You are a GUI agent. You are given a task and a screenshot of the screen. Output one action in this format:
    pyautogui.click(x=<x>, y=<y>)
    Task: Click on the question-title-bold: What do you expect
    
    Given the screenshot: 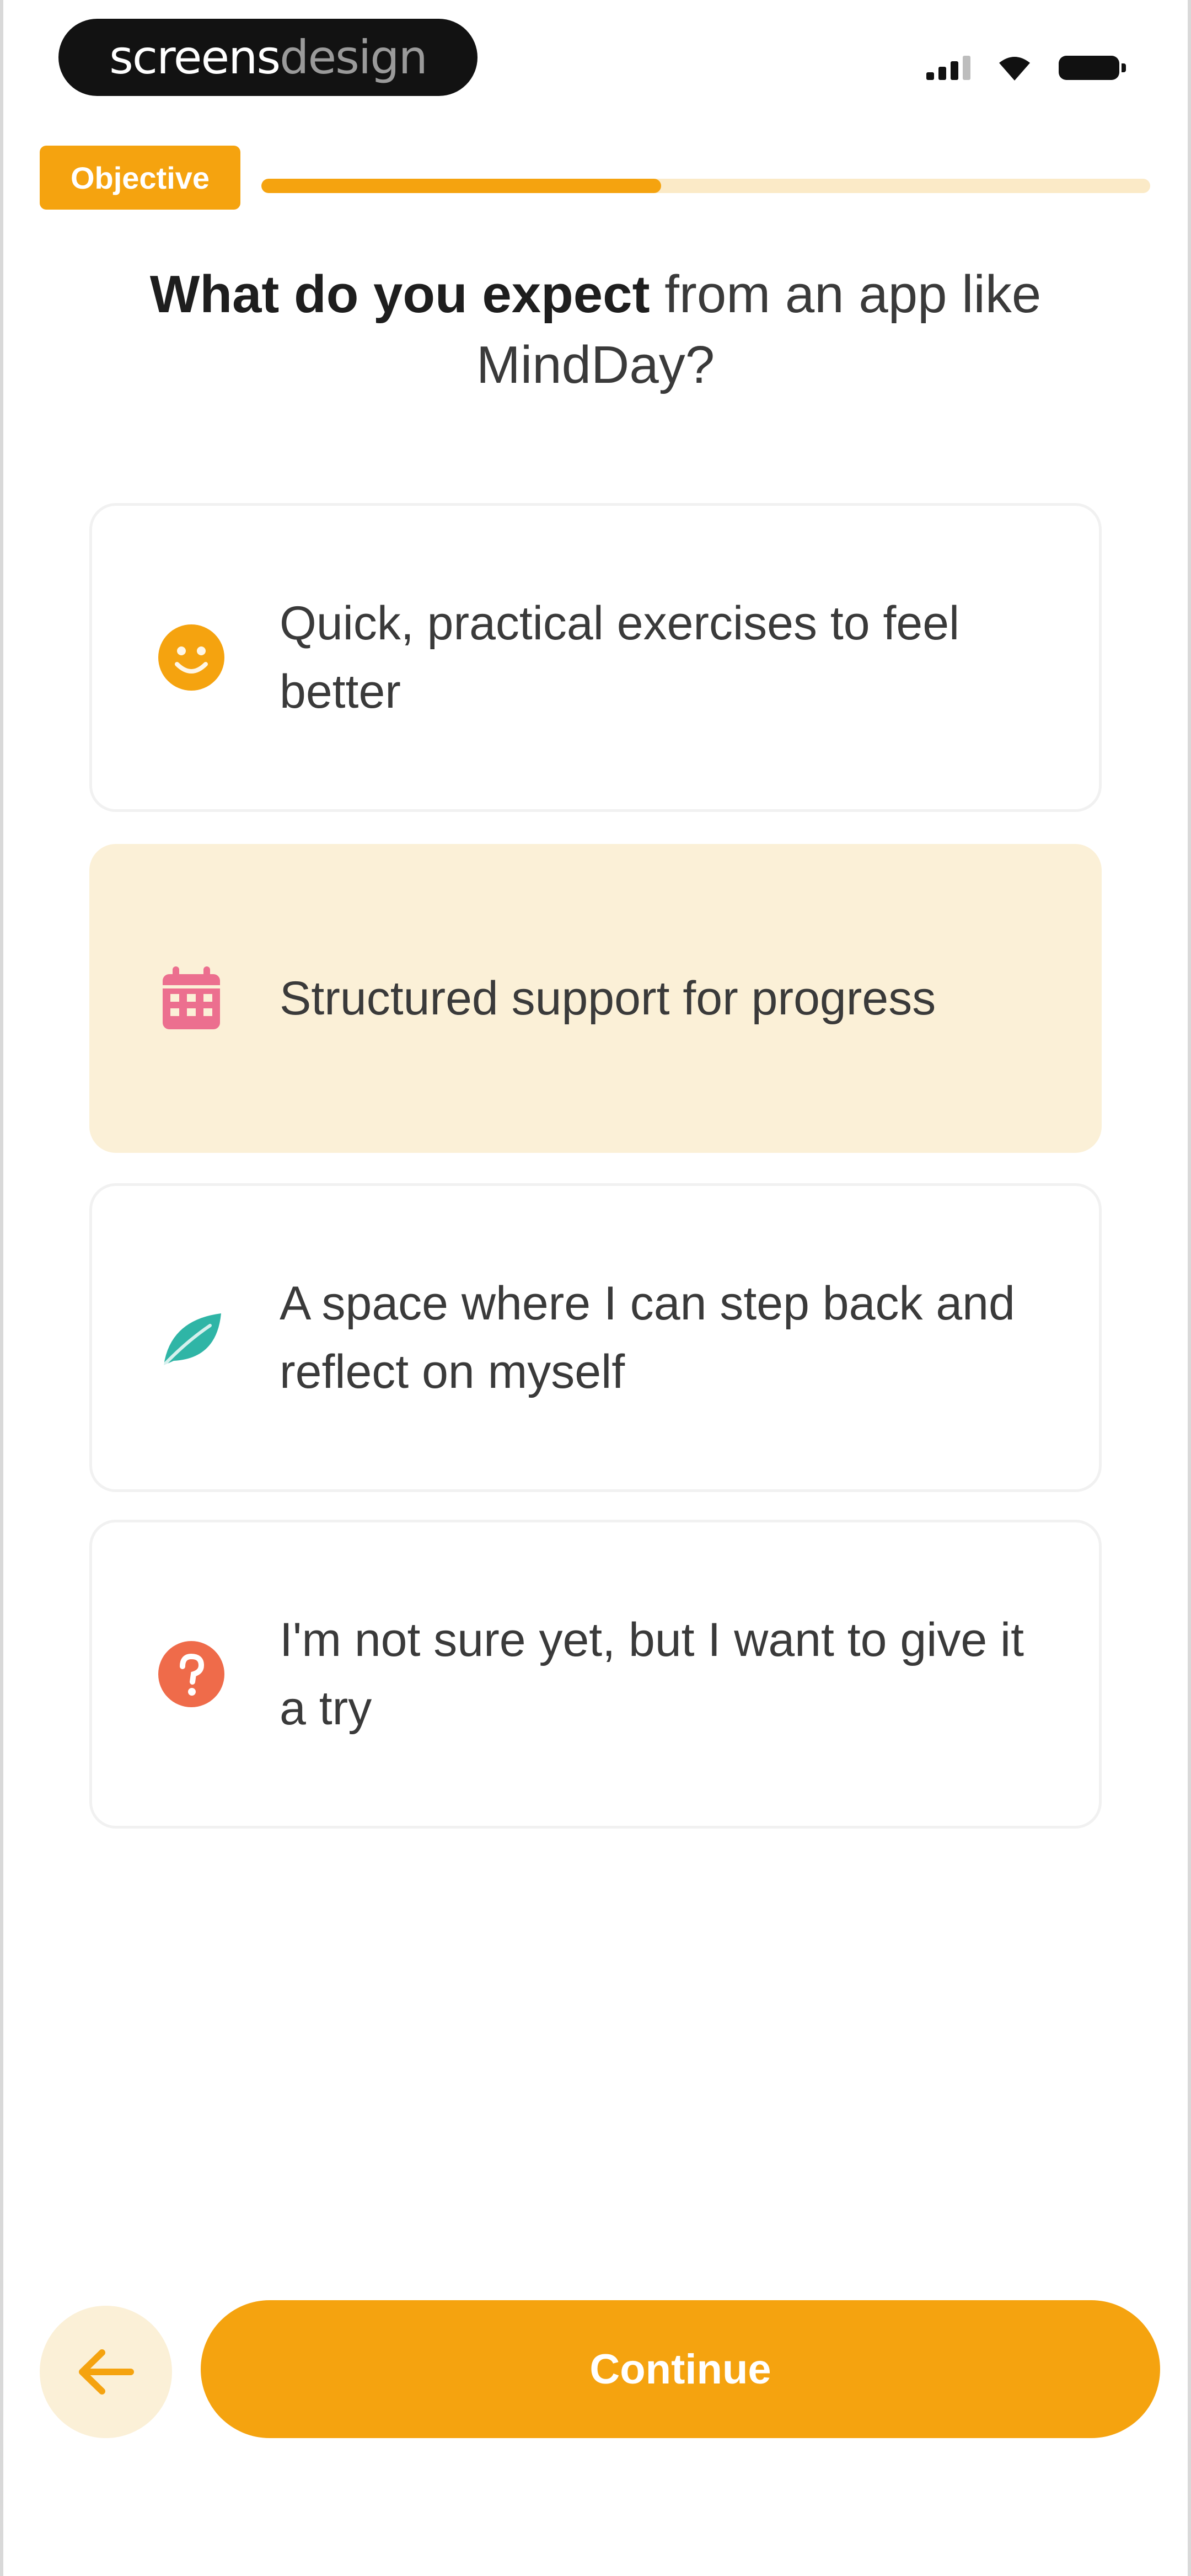 What is the action you would take?
    pyautogui.click(x=399, y=294)
    